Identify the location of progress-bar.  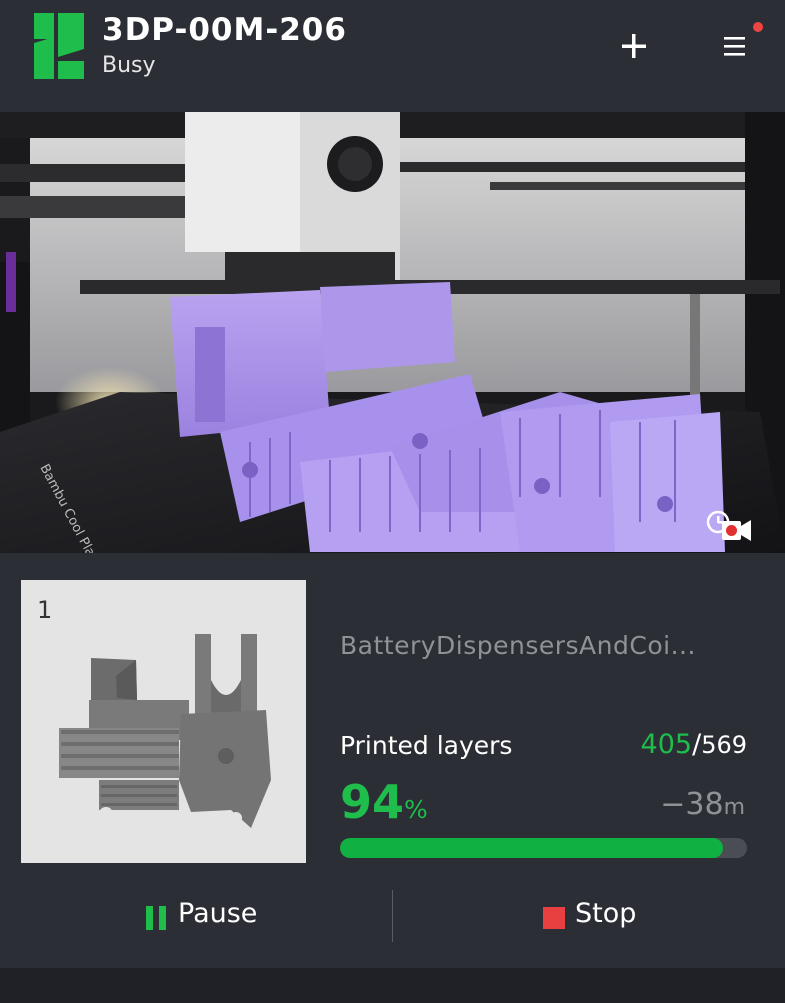
(543, 848).